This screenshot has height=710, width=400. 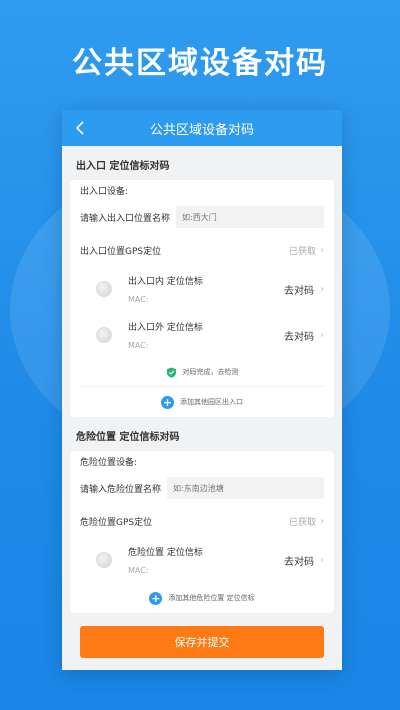 I want to click on danger-name-input, so click(x=245, y=488).